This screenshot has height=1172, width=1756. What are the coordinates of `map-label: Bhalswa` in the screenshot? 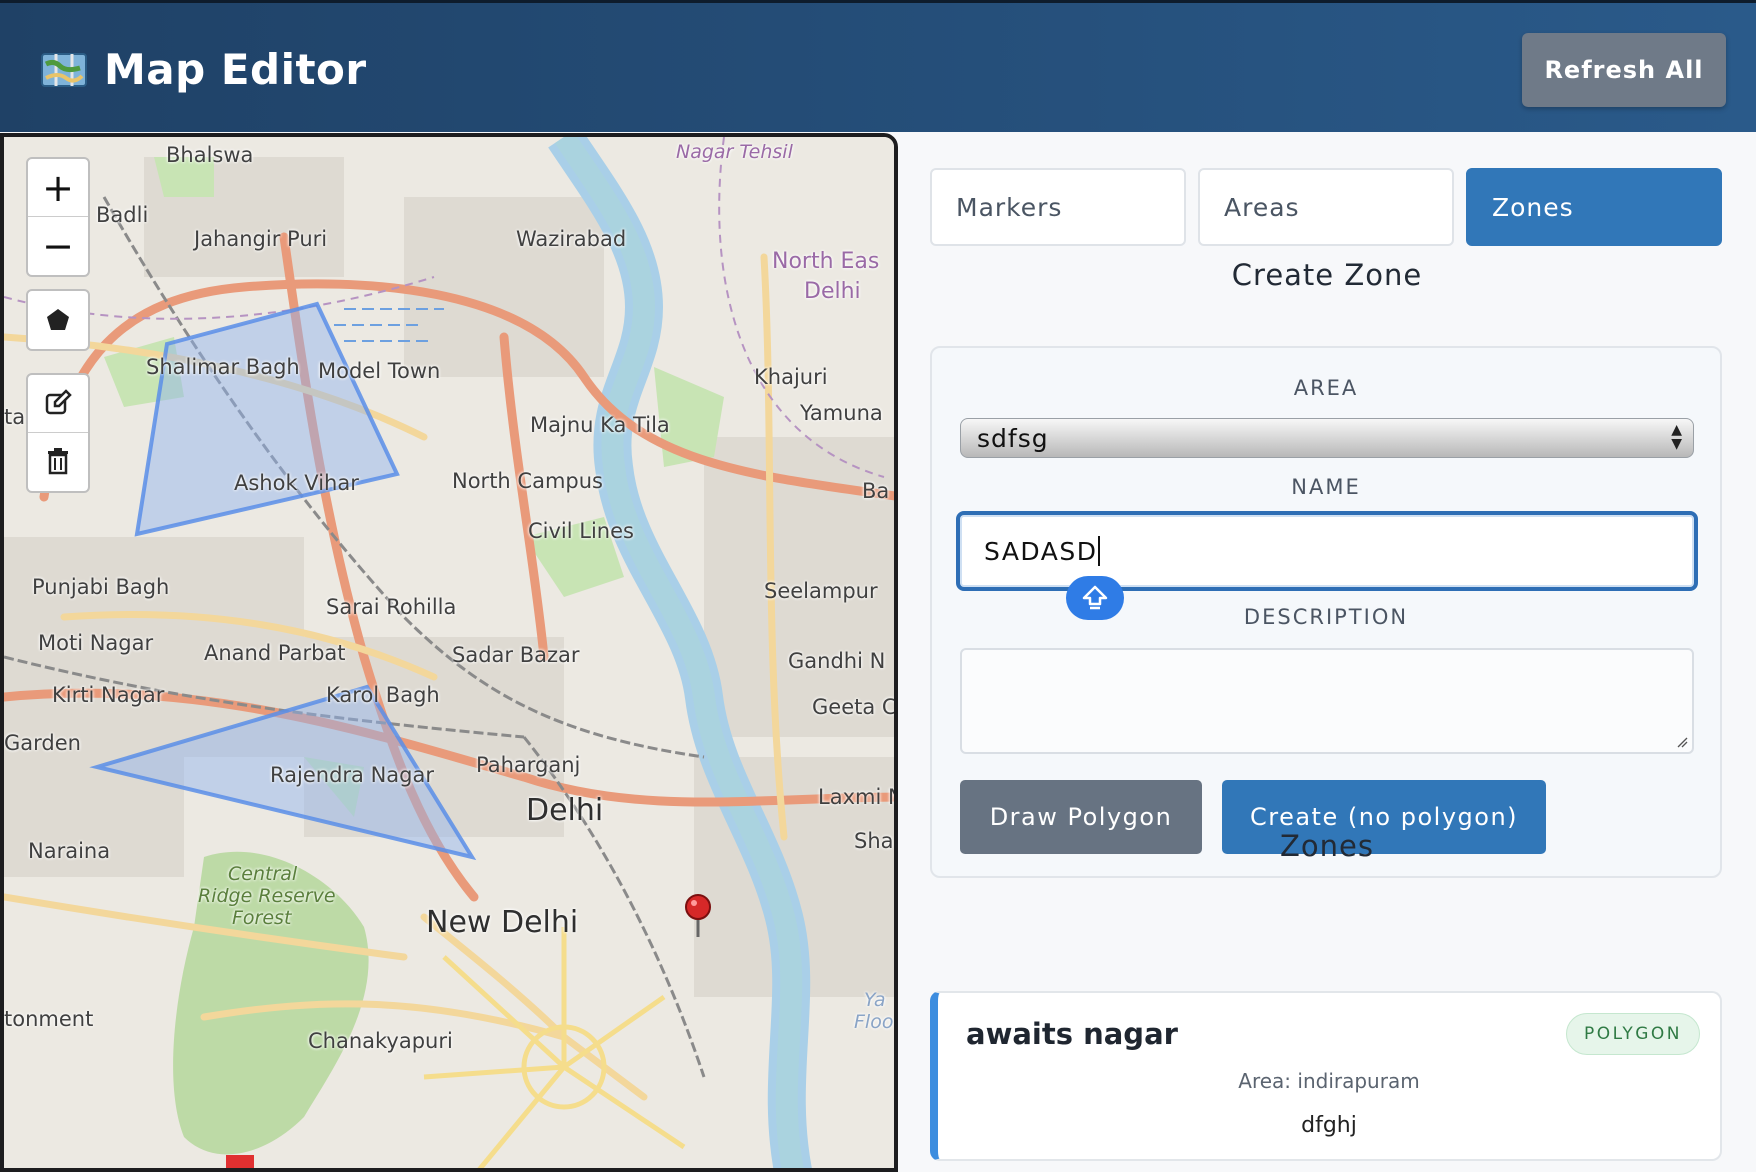 It's located at (210, 155).